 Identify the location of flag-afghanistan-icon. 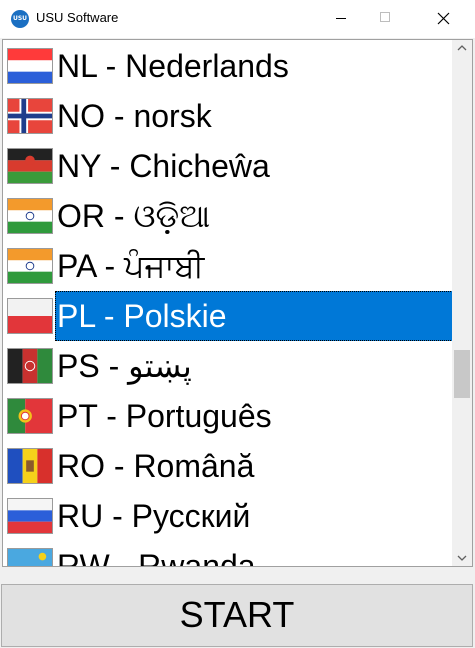
(30, 366).